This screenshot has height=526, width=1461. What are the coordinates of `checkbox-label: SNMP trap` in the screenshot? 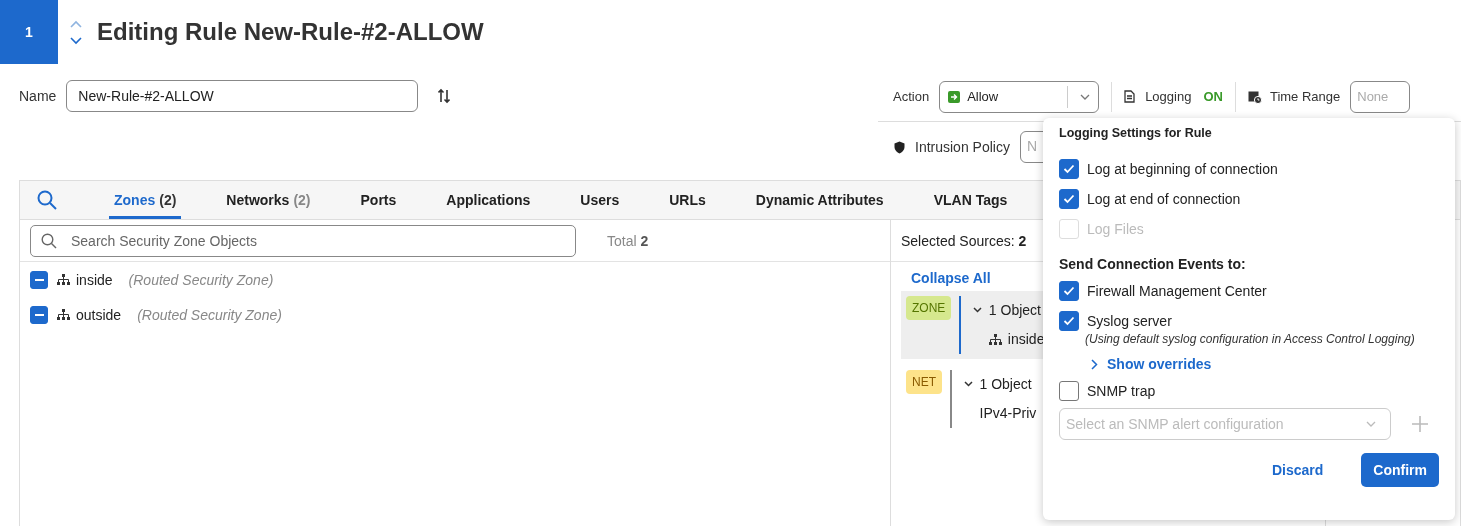 It's located at (1121, 391).